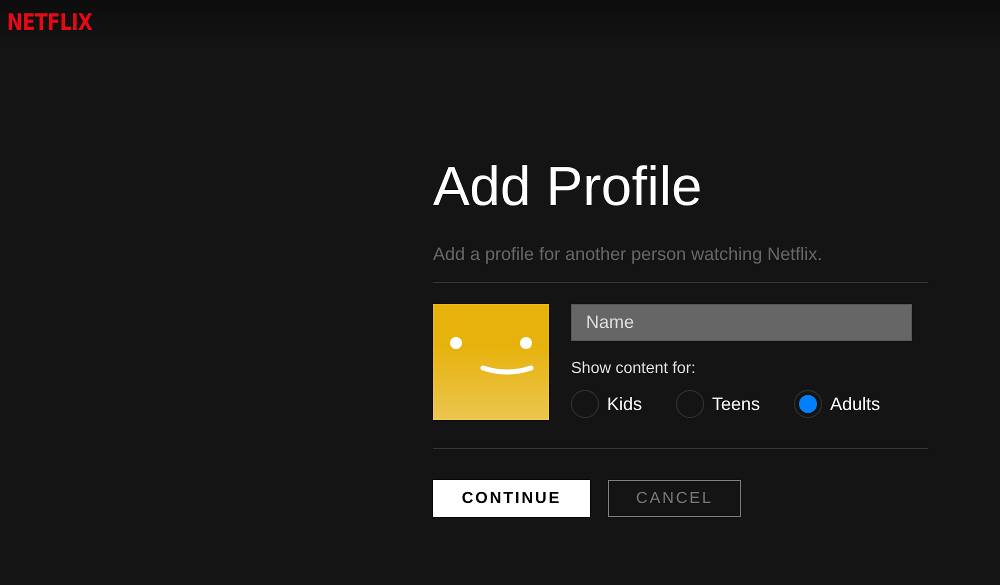  I want to click on radio-label: Kids, so click(624, 404).